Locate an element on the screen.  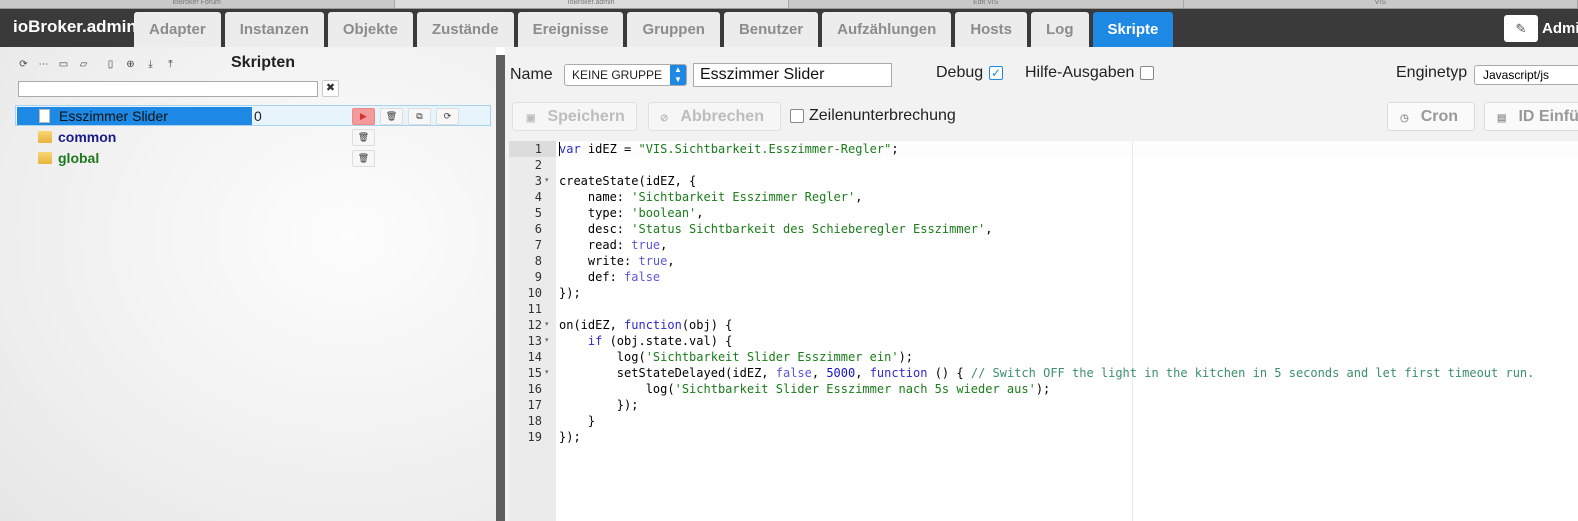
browser-tab: Edit VIS is located at coordinates (986, 4).